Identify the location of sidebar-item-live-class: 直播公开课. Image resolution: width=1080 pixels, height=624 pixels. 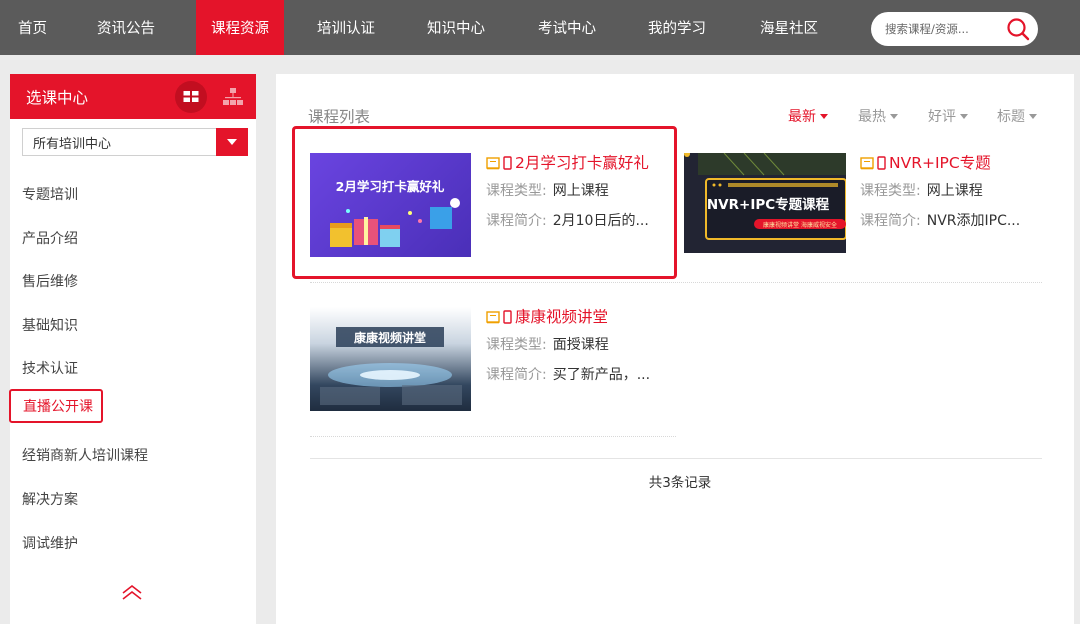
(56, 406).